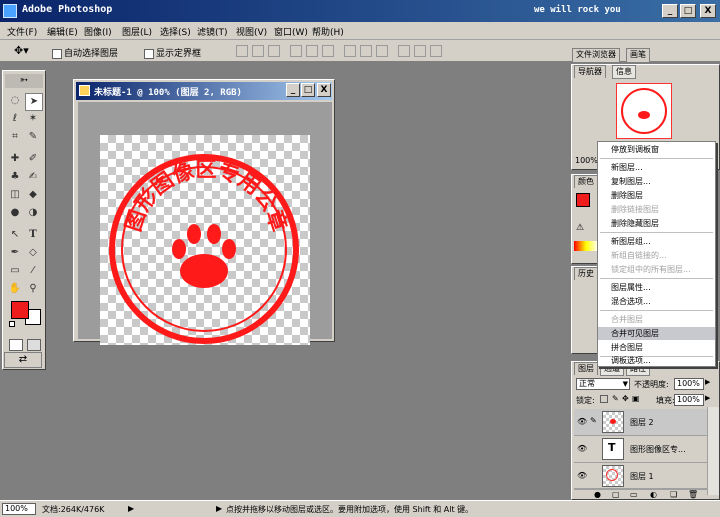 The width and height of the screenshot is (720, 517). I want to click on brush-tool-icon: ✐, so click(33, 159).